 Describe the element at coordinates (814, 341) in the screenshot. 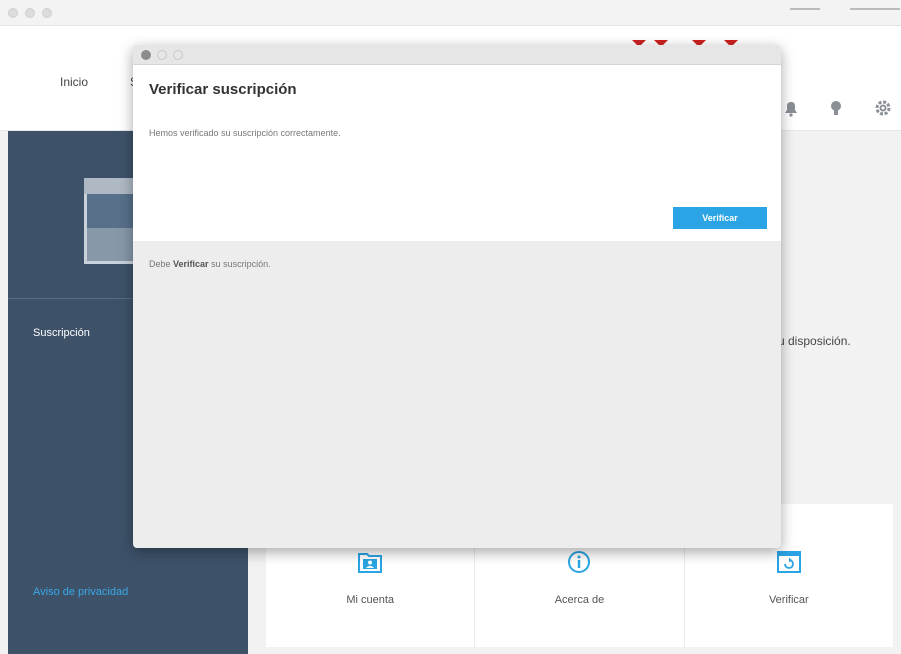

I see `main-description-text: u disposición.` at that location.